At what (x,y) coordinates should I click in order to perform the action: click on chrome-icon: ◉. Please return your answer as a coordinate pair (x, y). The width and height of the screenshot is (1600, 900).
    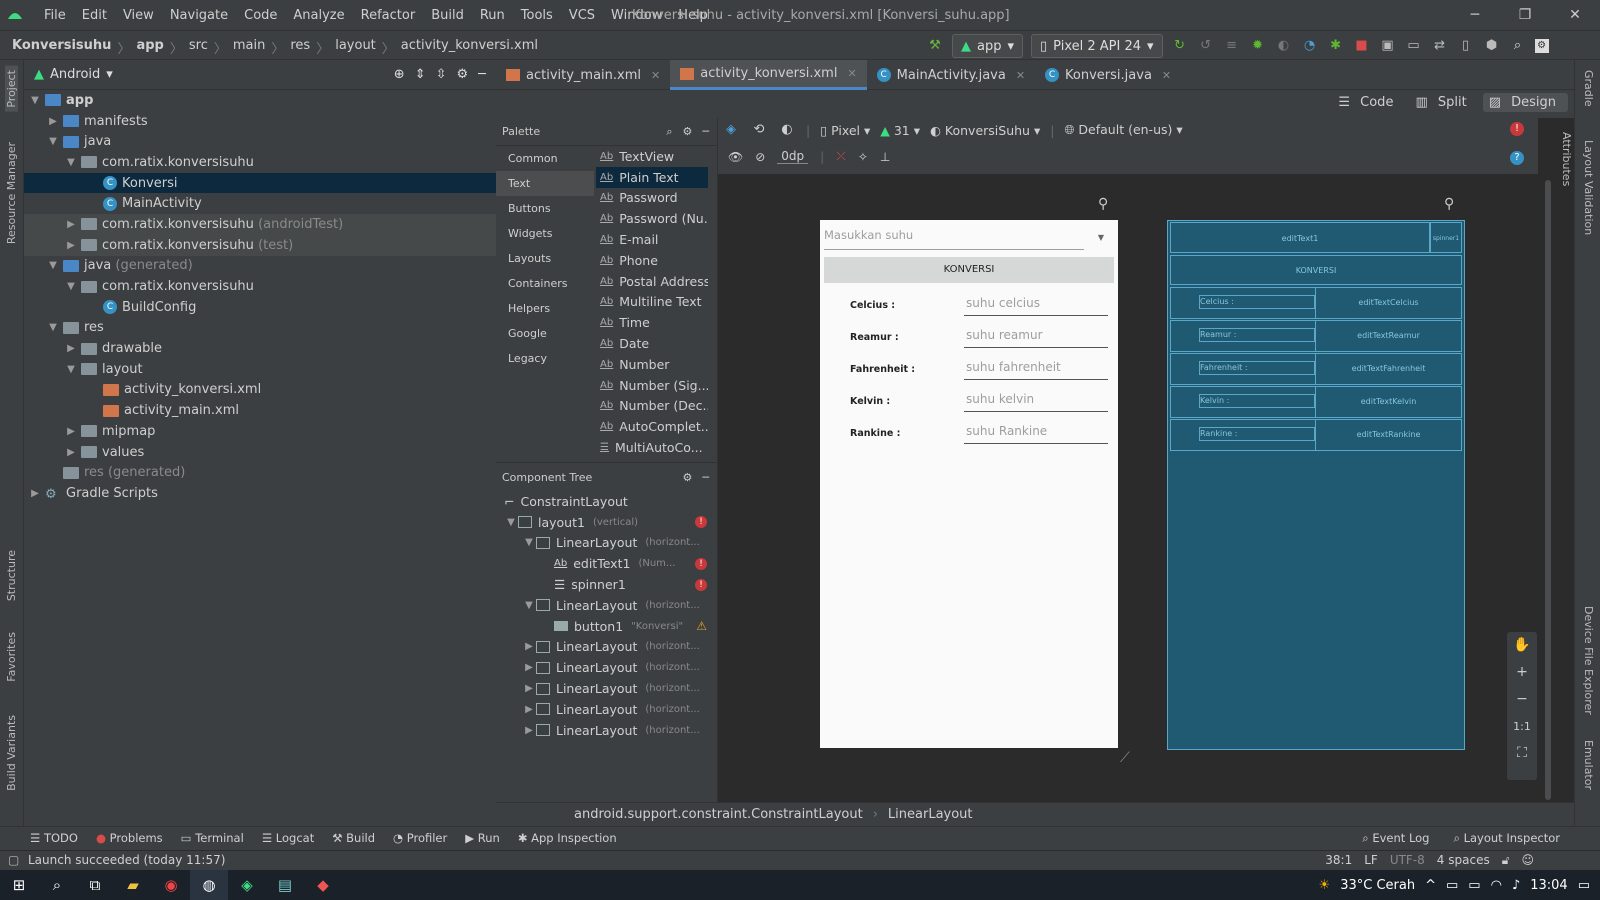
    Looking at the image, I should click on (171, 885).